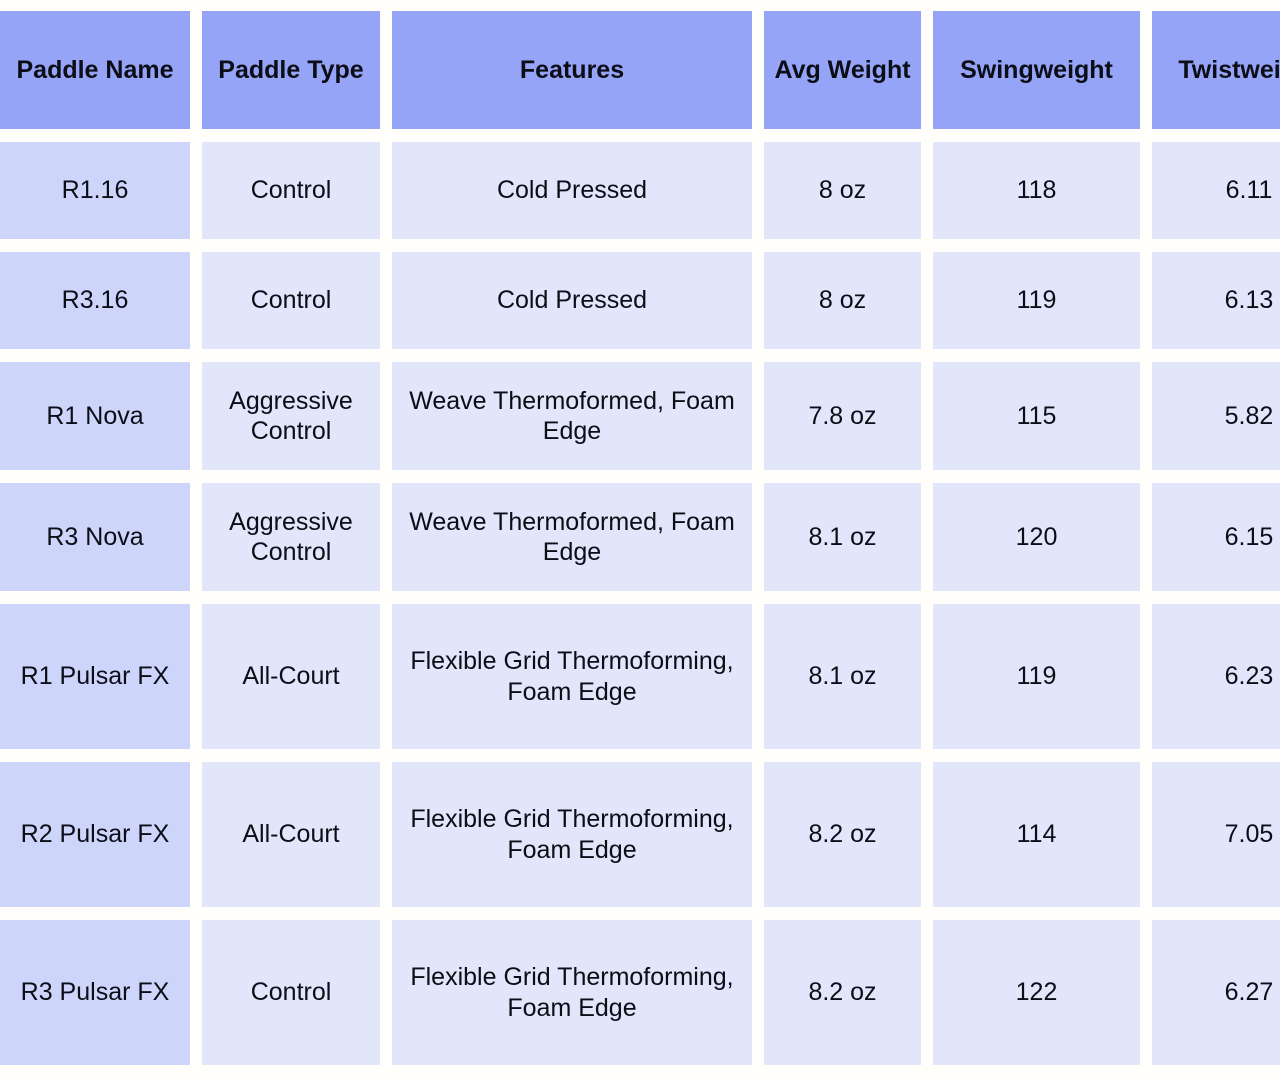  I want to click on cell-swingweight: 115, so click(1036, 416).